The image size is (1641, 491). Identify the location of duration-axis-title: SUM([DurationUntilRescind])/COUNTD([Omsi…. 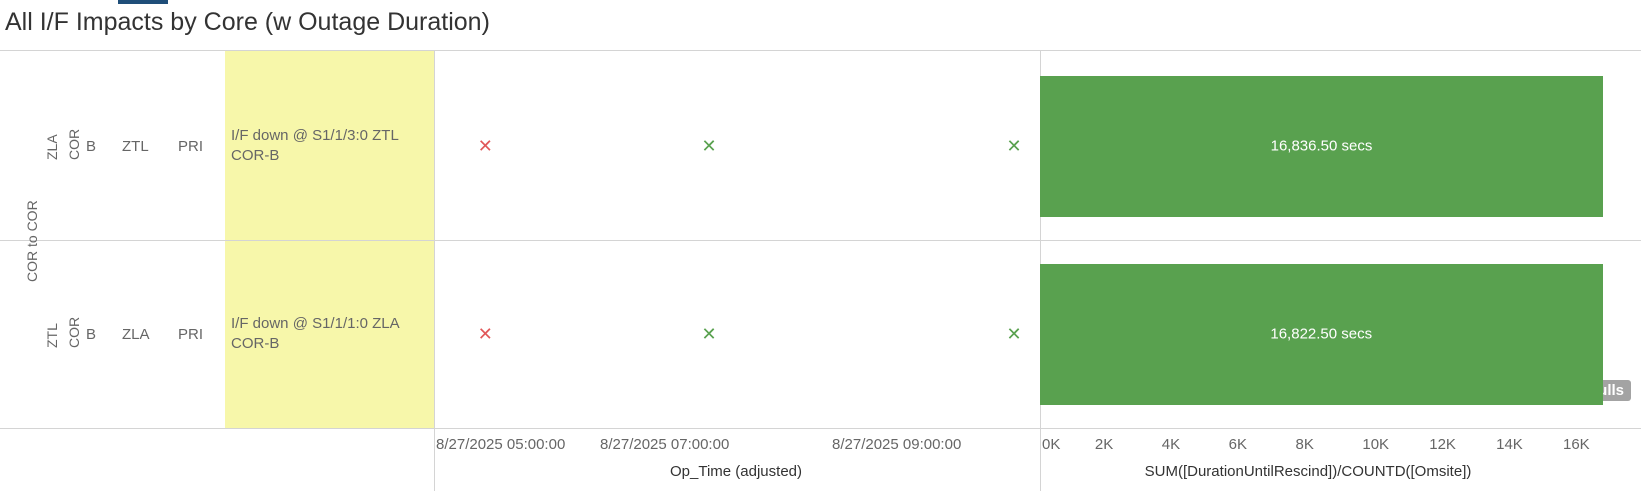
(1308, 471).